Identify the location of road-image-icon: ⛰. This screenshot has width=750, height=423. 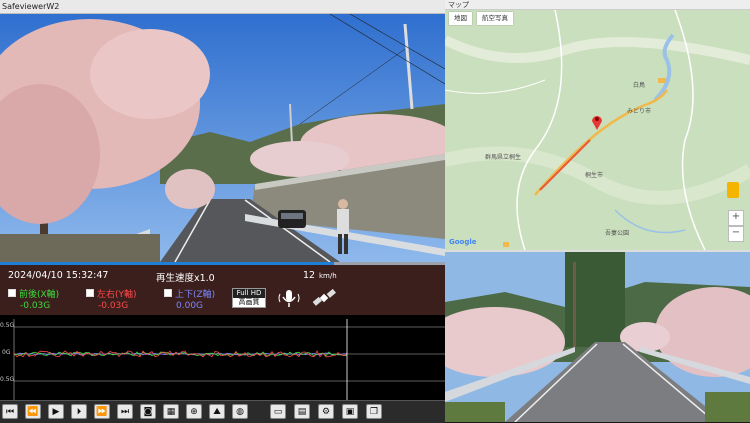
(217, 411).